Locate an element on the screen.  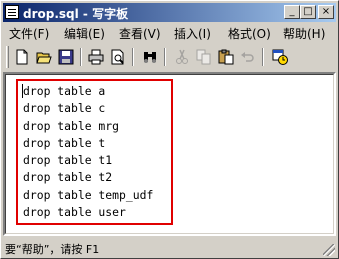
paste-icon is located at coordinates (226, 57).